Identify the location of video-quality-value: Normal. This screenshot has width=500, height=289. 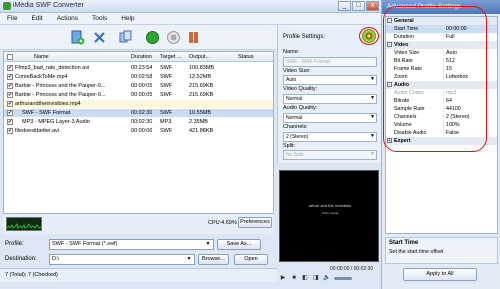
(294, 99).